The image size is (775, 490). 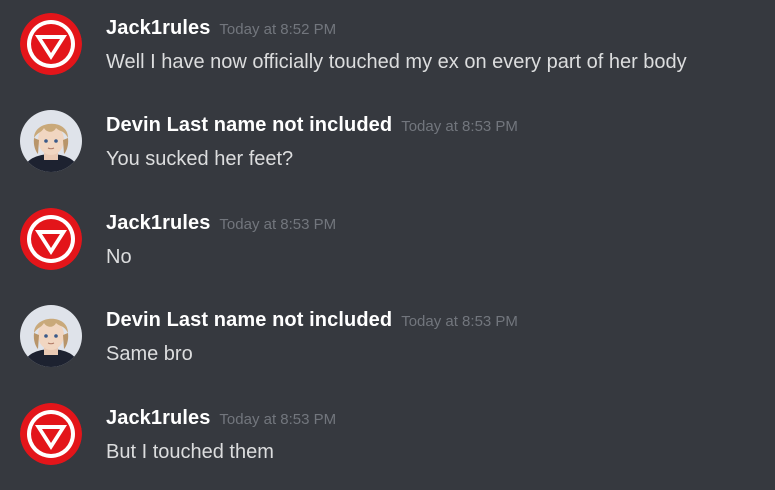 I want to click on message-header: Jack1rules Today at 8:52 PM, so click(x=221, y=29).